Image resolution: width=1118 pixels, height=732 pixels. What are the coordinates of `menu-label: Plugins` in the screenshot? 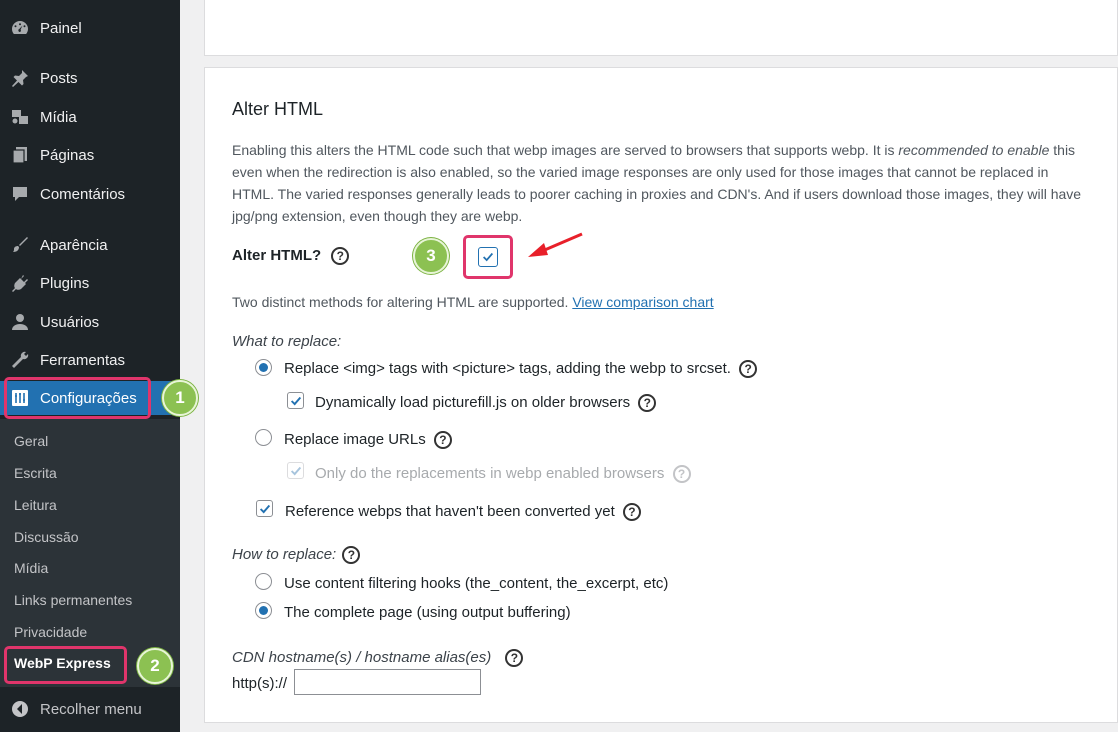 It's located at (65, 283).